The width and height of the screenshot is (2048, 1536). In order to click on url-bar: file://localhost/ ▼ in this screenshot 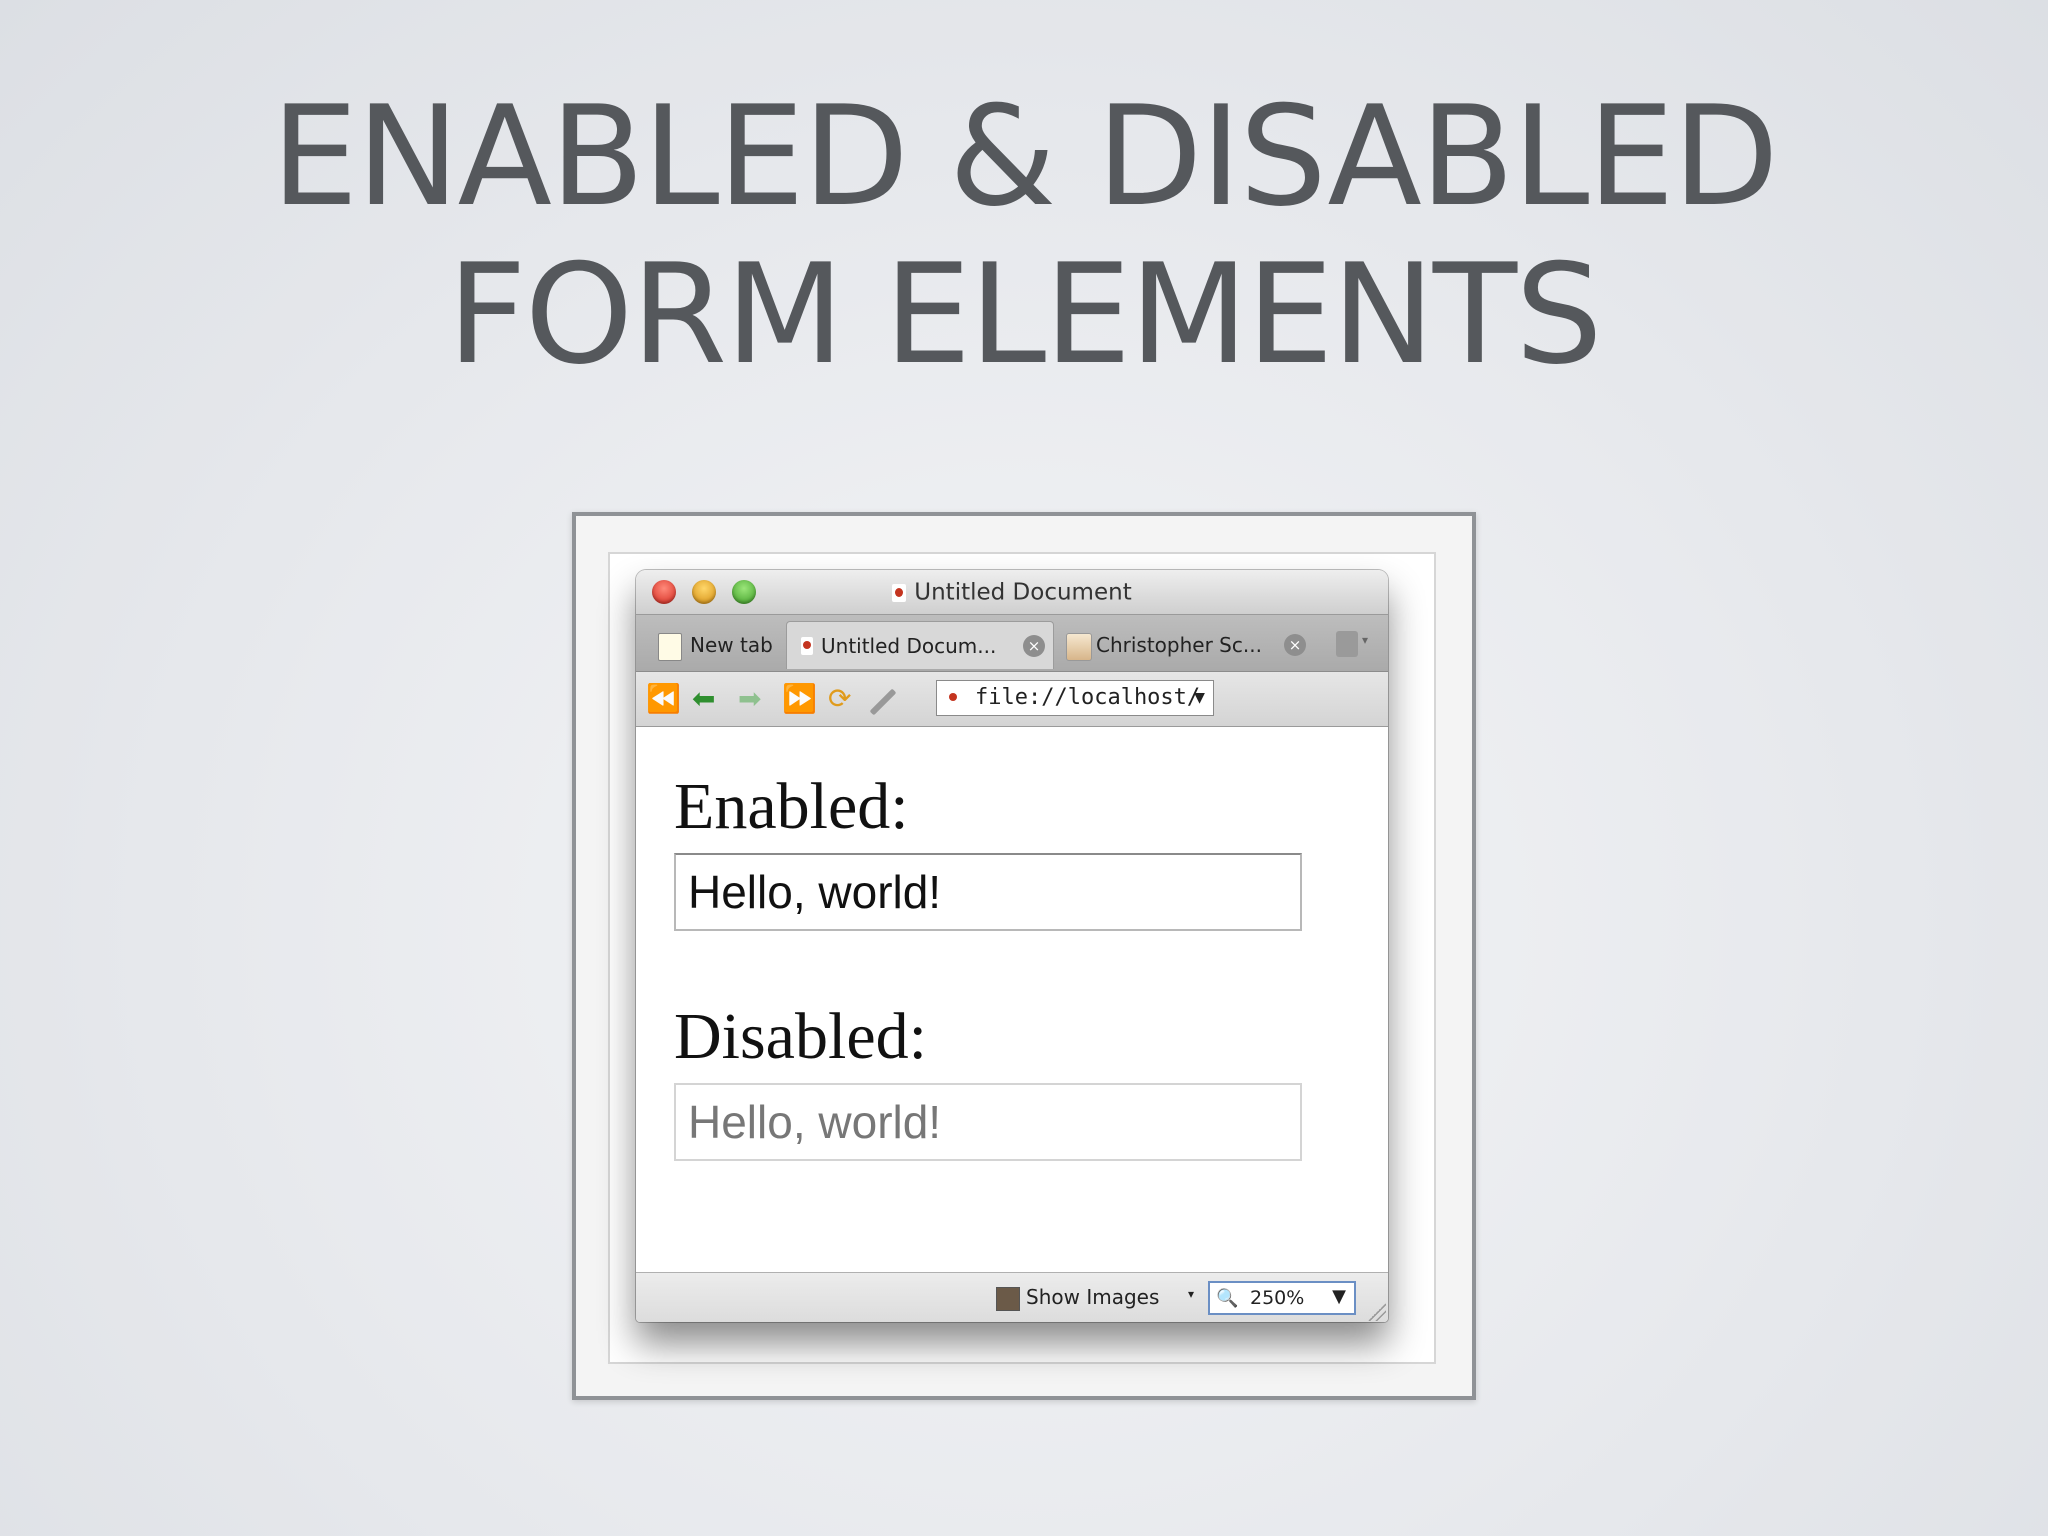, I will do `click(1075, 698)`.